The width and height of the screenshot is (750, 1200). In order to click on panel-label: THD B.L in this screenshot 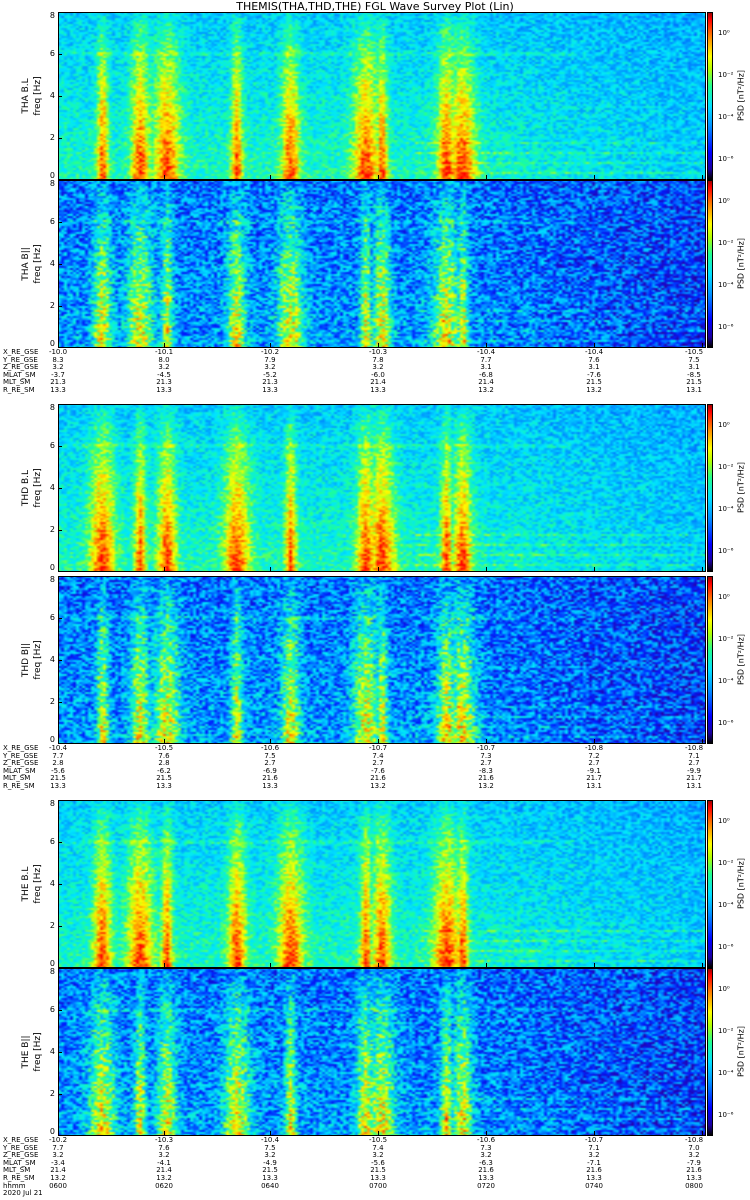, I will do `click(26, 488)`.